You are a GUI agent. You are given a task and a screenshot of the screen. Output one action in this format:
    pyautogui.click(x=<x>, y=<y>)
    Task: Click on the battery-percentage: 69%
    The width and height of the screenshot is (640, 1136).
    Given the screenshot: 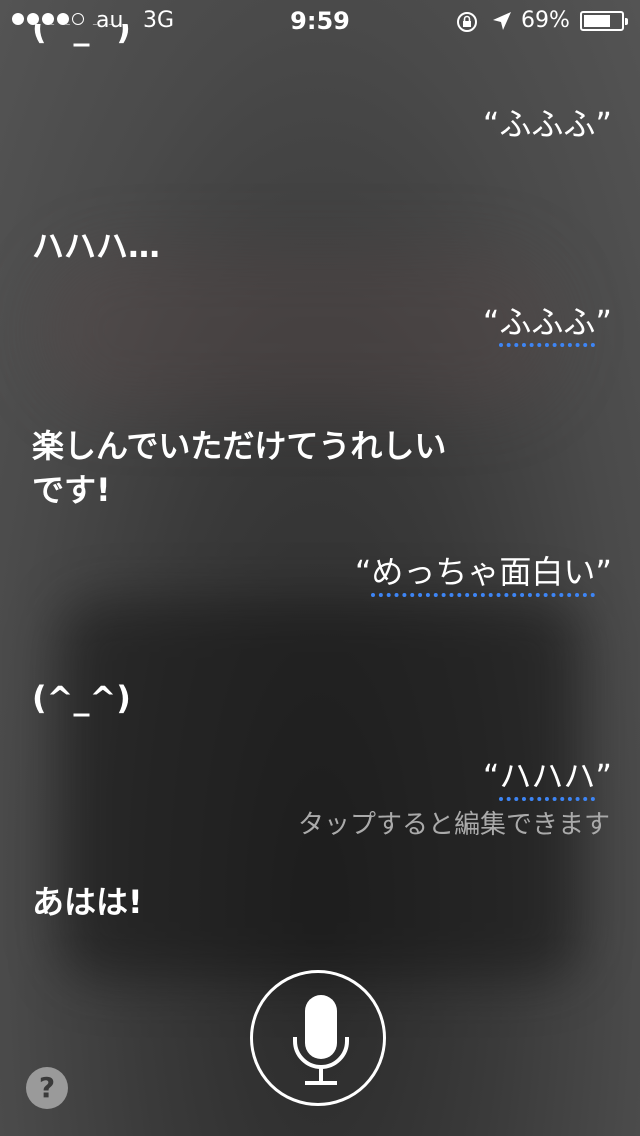 What is the action you would take?
    pyautogui.click(x=545, y=20)
    